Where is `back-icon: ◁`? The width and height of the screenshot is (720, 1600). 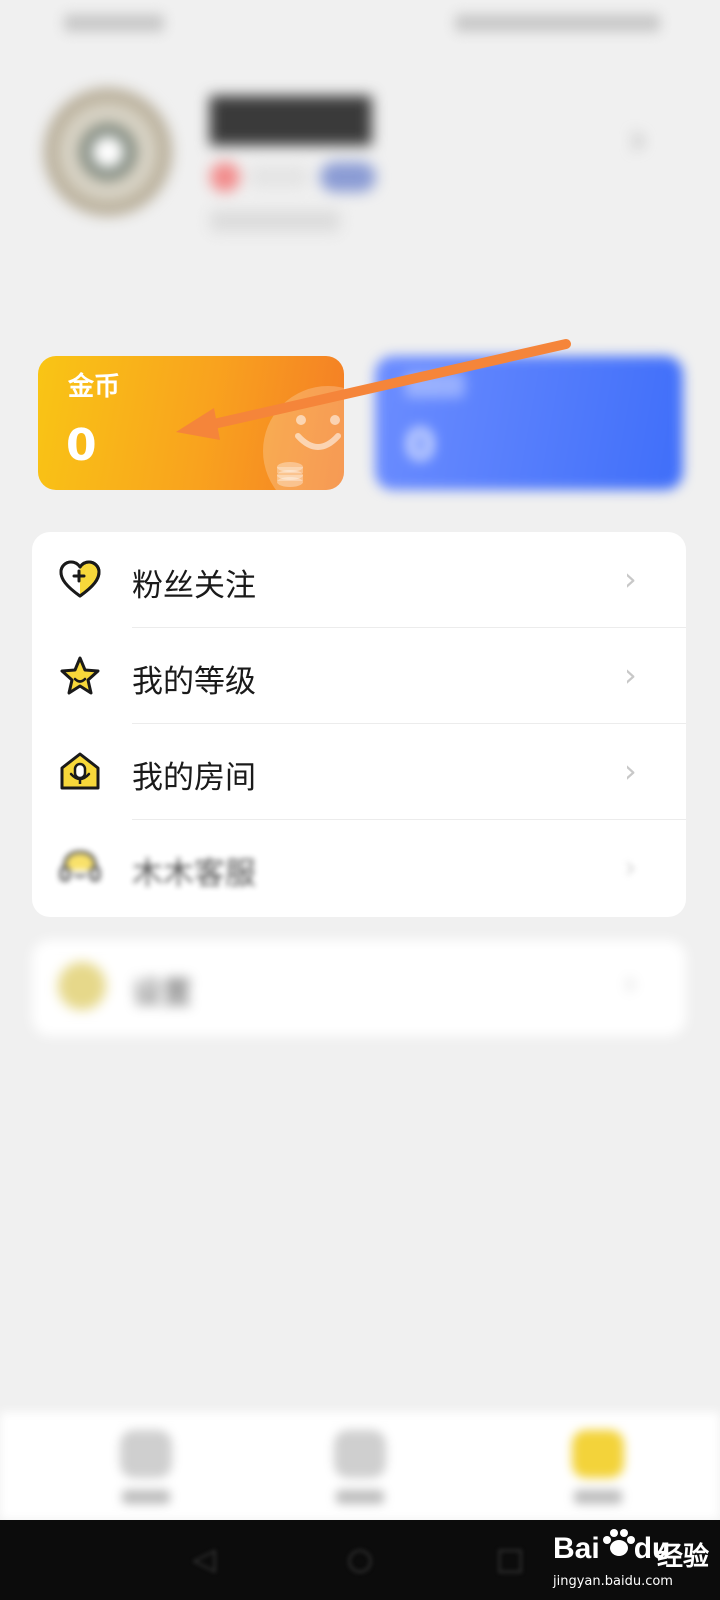 back-icon: ◁ is located at coordinates (204, 1560).